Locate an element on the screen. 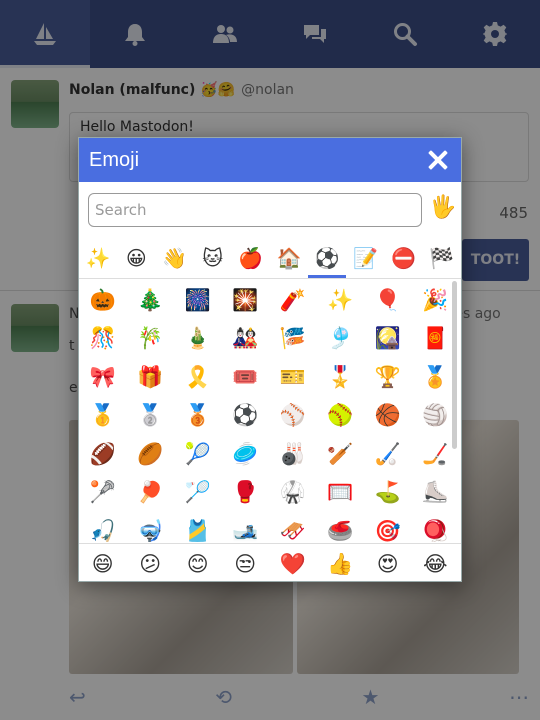 The width and height of the screenshot is (540, 720). emoji-button: ⚾ is located at coordinates (293, 416).